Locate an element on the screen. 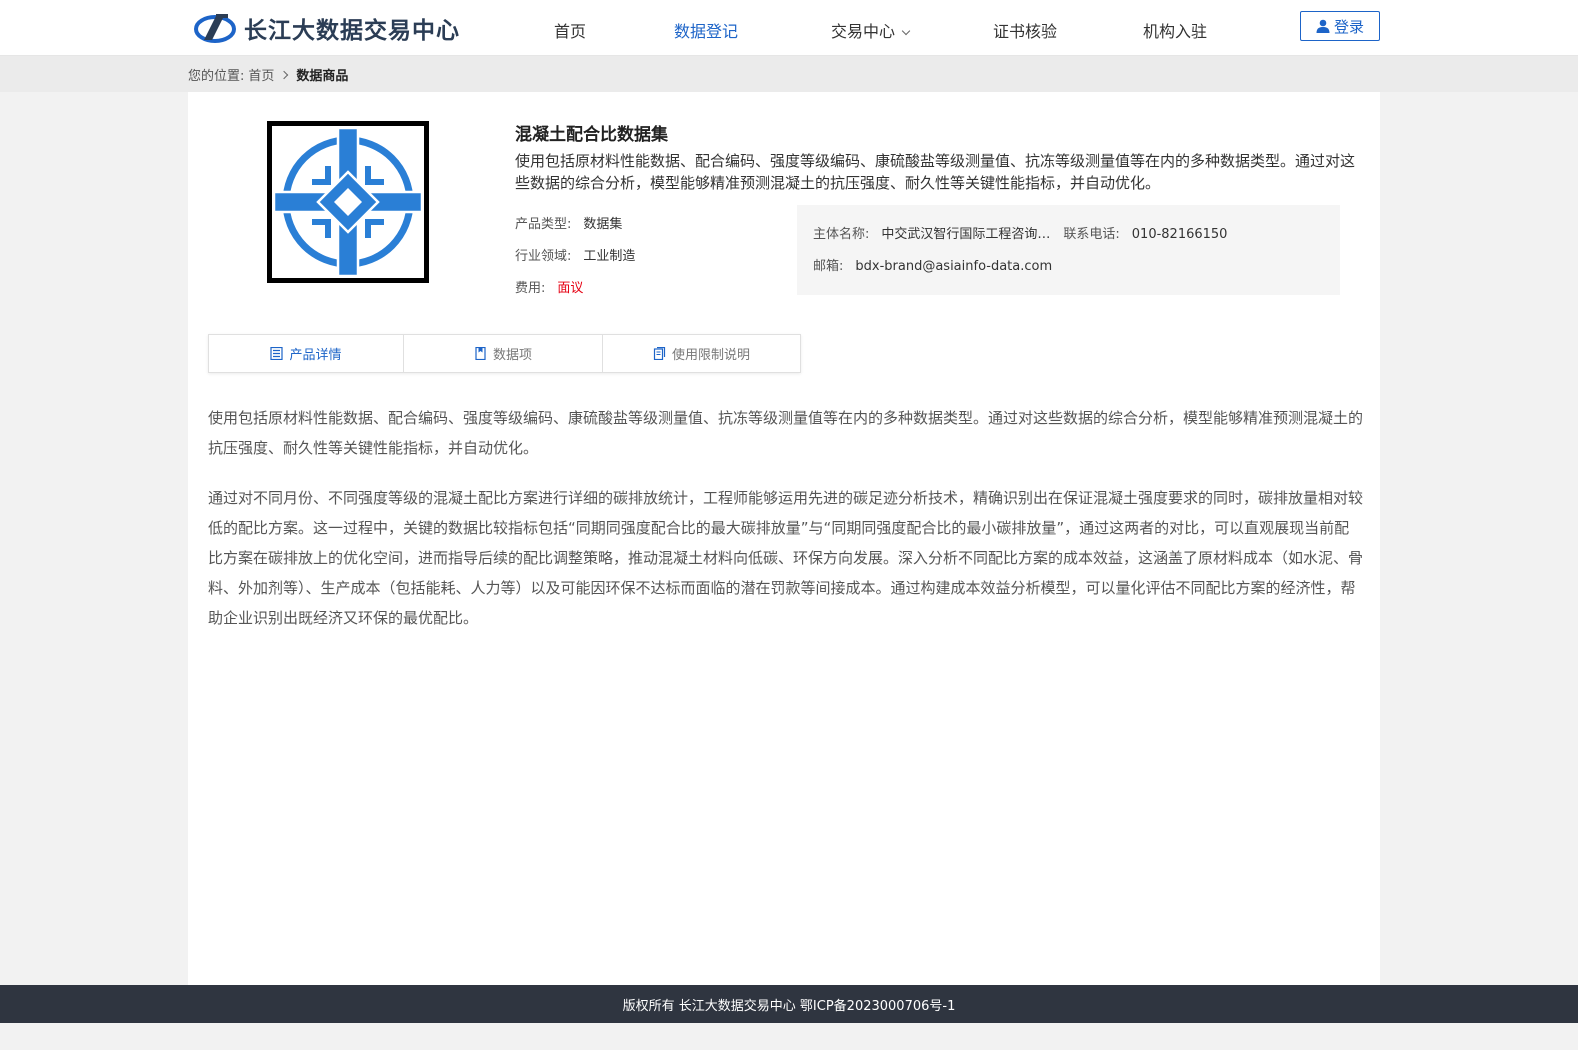 The image size is (1578, 1050). breadcrumb-prefix: 您的位置: is located at coordinates (216, 76).